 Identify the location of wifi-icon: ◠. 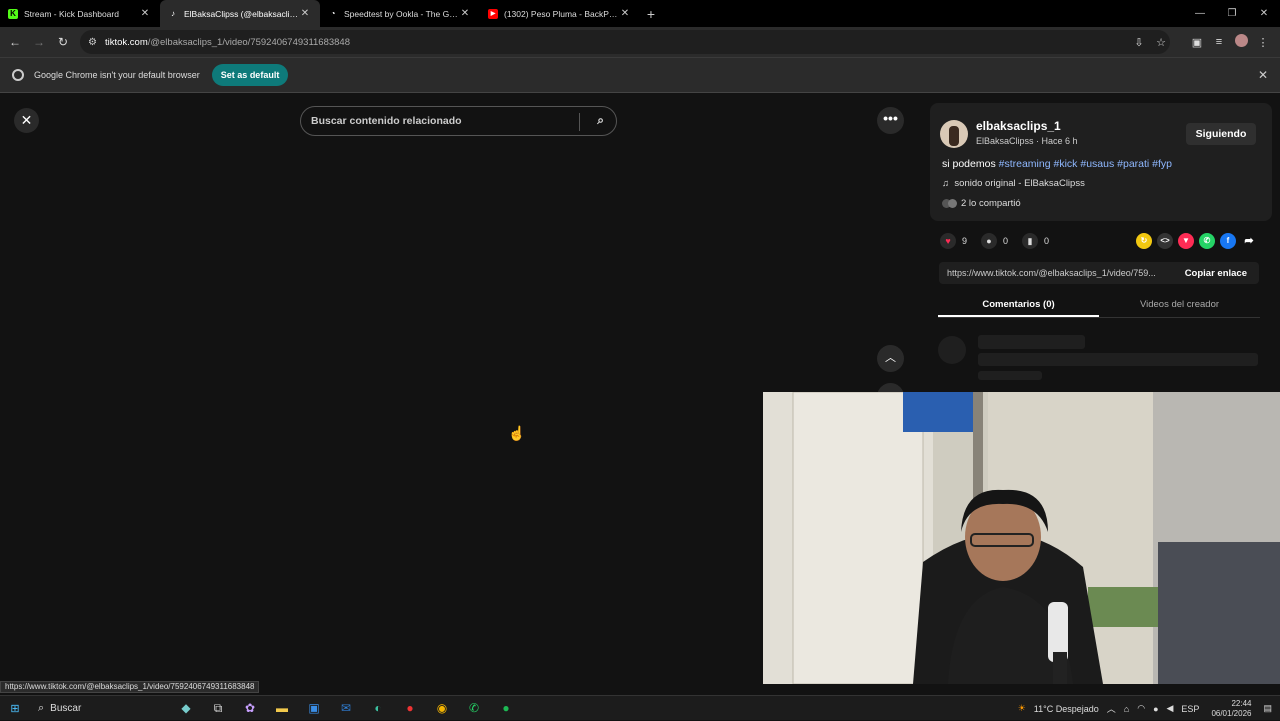
(1141, 708).